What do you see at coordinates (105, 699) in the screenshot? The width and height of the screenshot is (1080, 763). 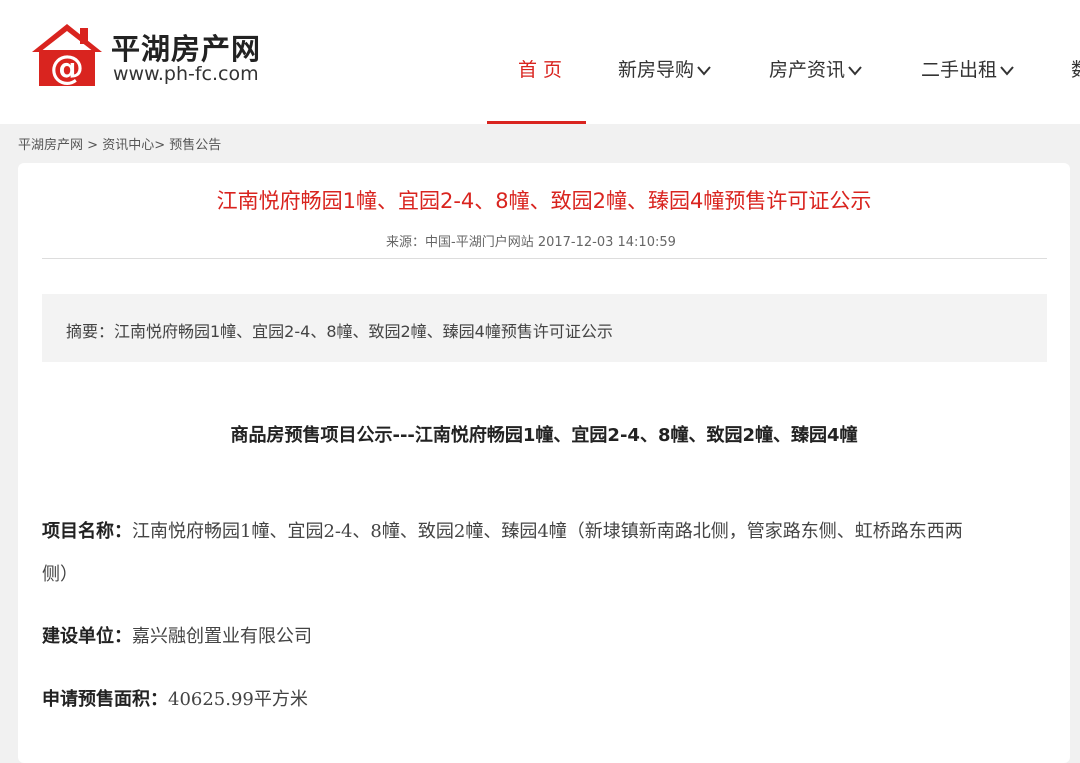 I see `presale-area-label: 申请预售面积：` at bounding box center [105, 699].